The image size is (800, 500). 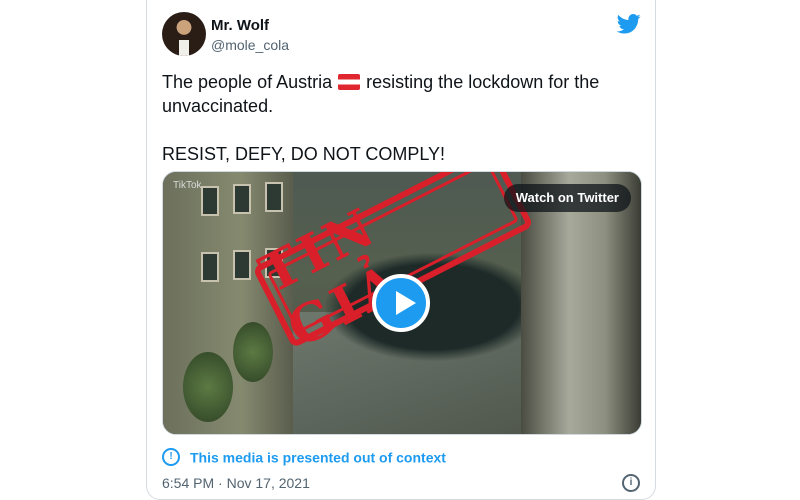 What do you see at coordinates (304, 154) in the screenshot?
I see `tweet-text-line2: RESIST, DEFY, DO NOT COMPLY!` at bounding box center [304, 154].